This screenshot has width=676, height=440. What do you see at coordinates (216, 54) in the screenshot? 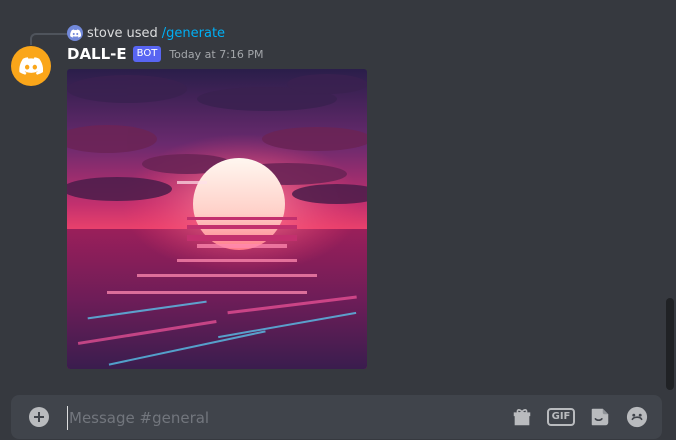
I see `message-timestamp: Today at 7:16 PM` at bounding box center [216, 54].